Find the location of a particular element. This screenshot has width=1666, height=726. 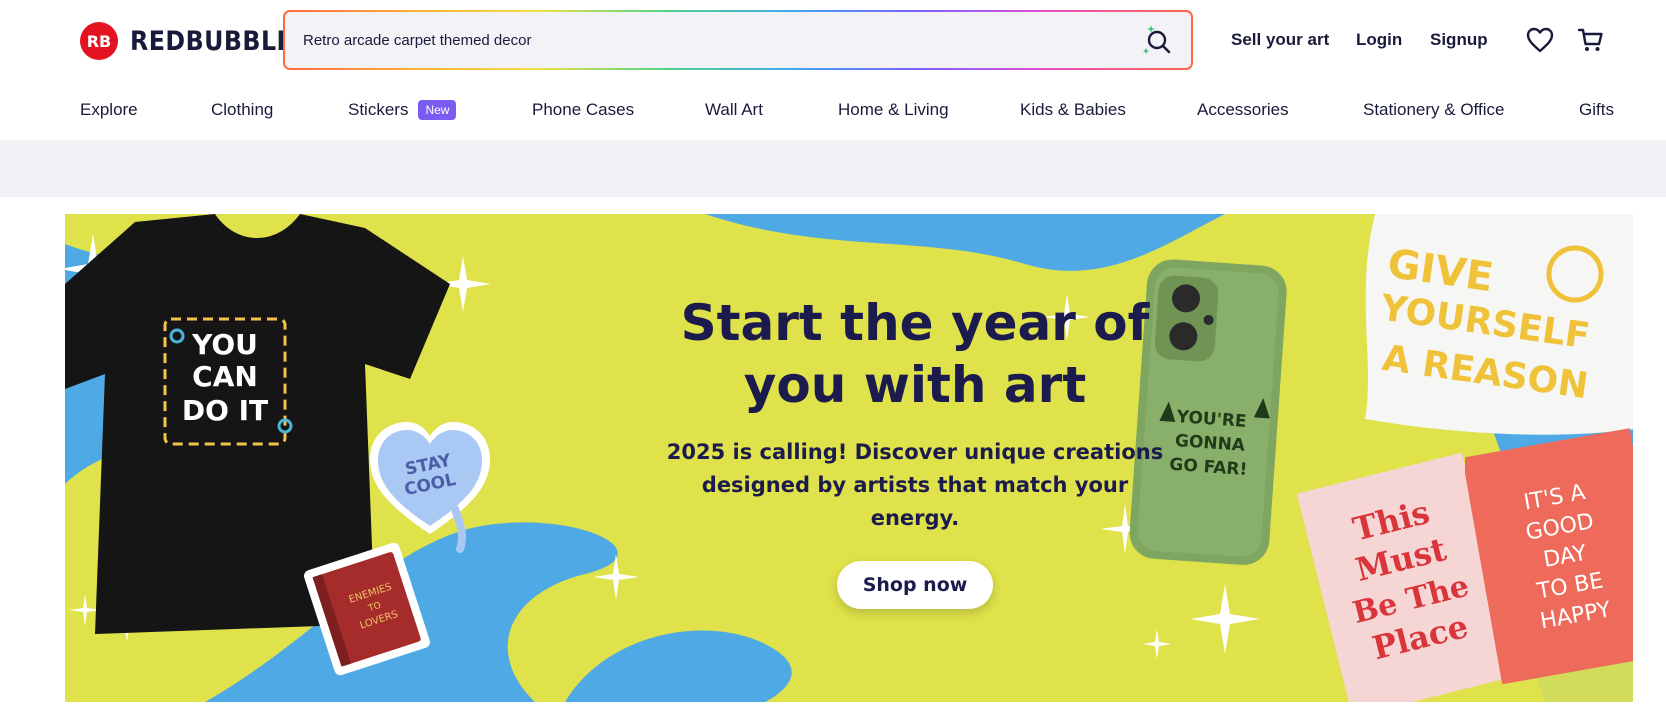

redbubble-logo: RB REDBUBBLE is located at coordinates (197, 41).